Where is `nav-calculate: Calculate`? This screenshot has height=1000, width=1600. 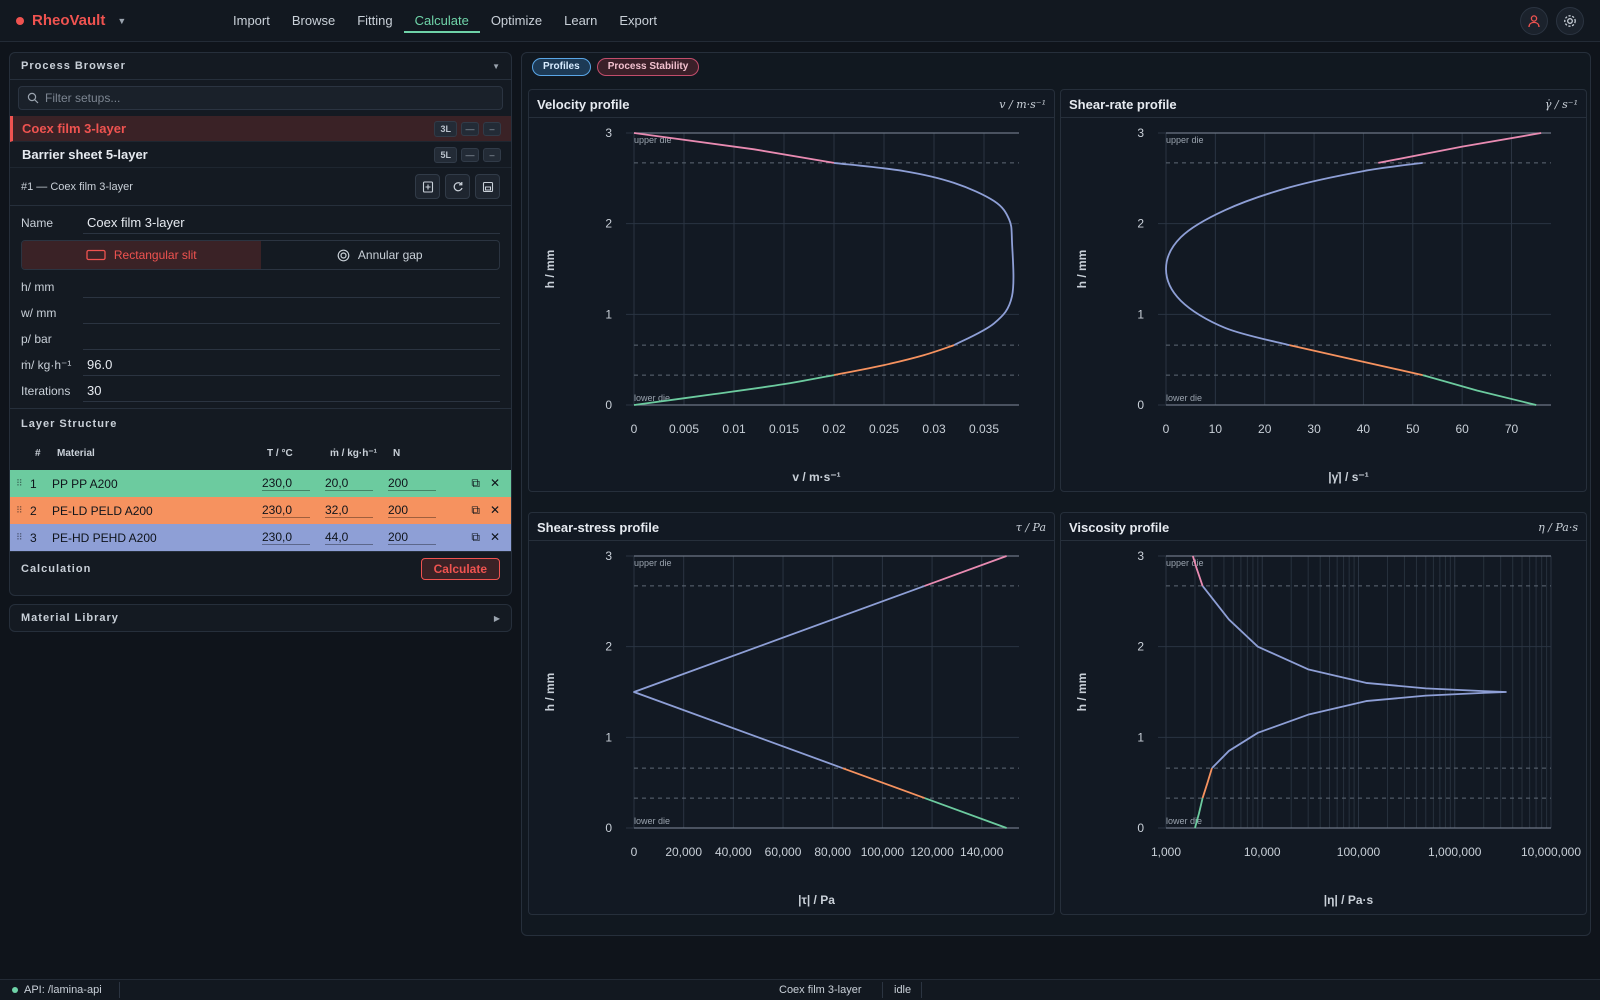
nav-calculate: Calculate is located at coordinates (441, 16).